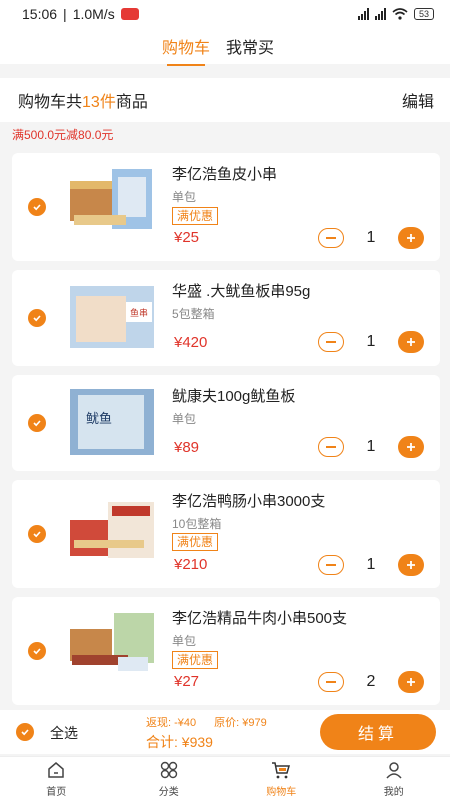  What do you see at coordinates (225, 14) in the screenshot?
I see `status-bar: 15:06 | 1.0M/s 53` at bounding box center [225, 14].